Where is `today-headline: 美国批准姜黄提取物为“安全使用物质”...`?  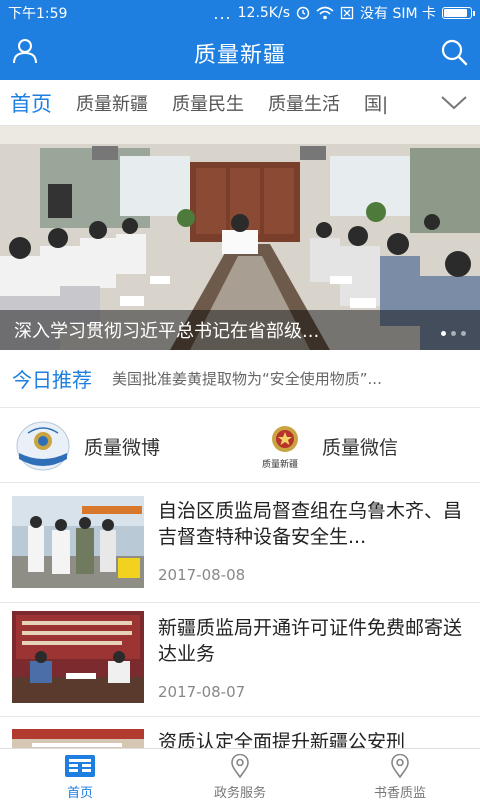 today-headline: 美国批准姜黄提取物为“安全使用物质”... is located at coordinates (247, 378).